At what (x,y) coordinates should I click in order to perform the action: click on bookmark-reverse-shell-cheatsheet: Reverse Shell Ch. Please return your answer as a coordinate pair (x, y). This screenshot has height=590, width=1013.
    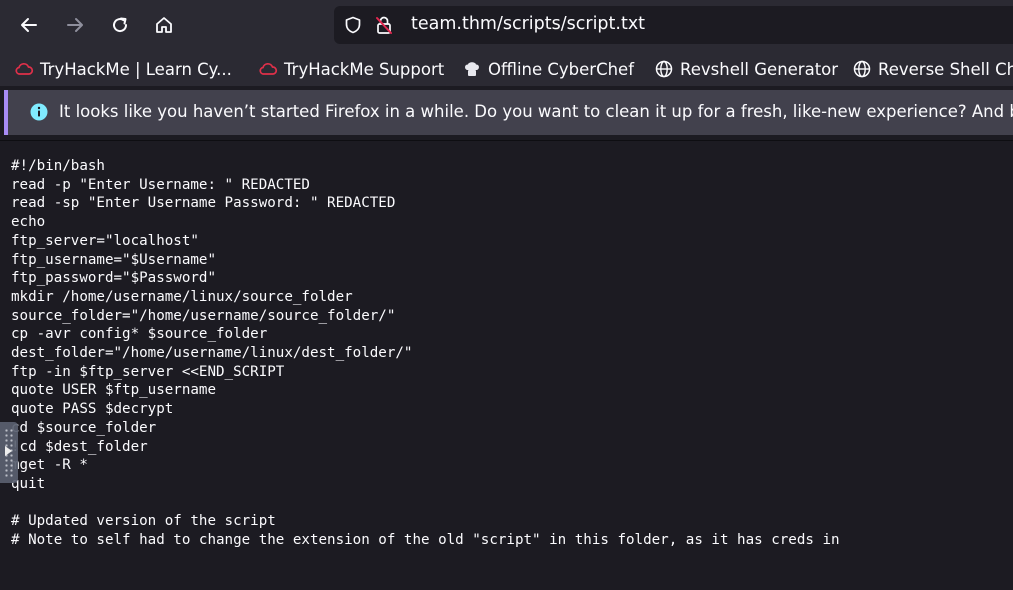
    Looking at the image, I should click on (932, 69).